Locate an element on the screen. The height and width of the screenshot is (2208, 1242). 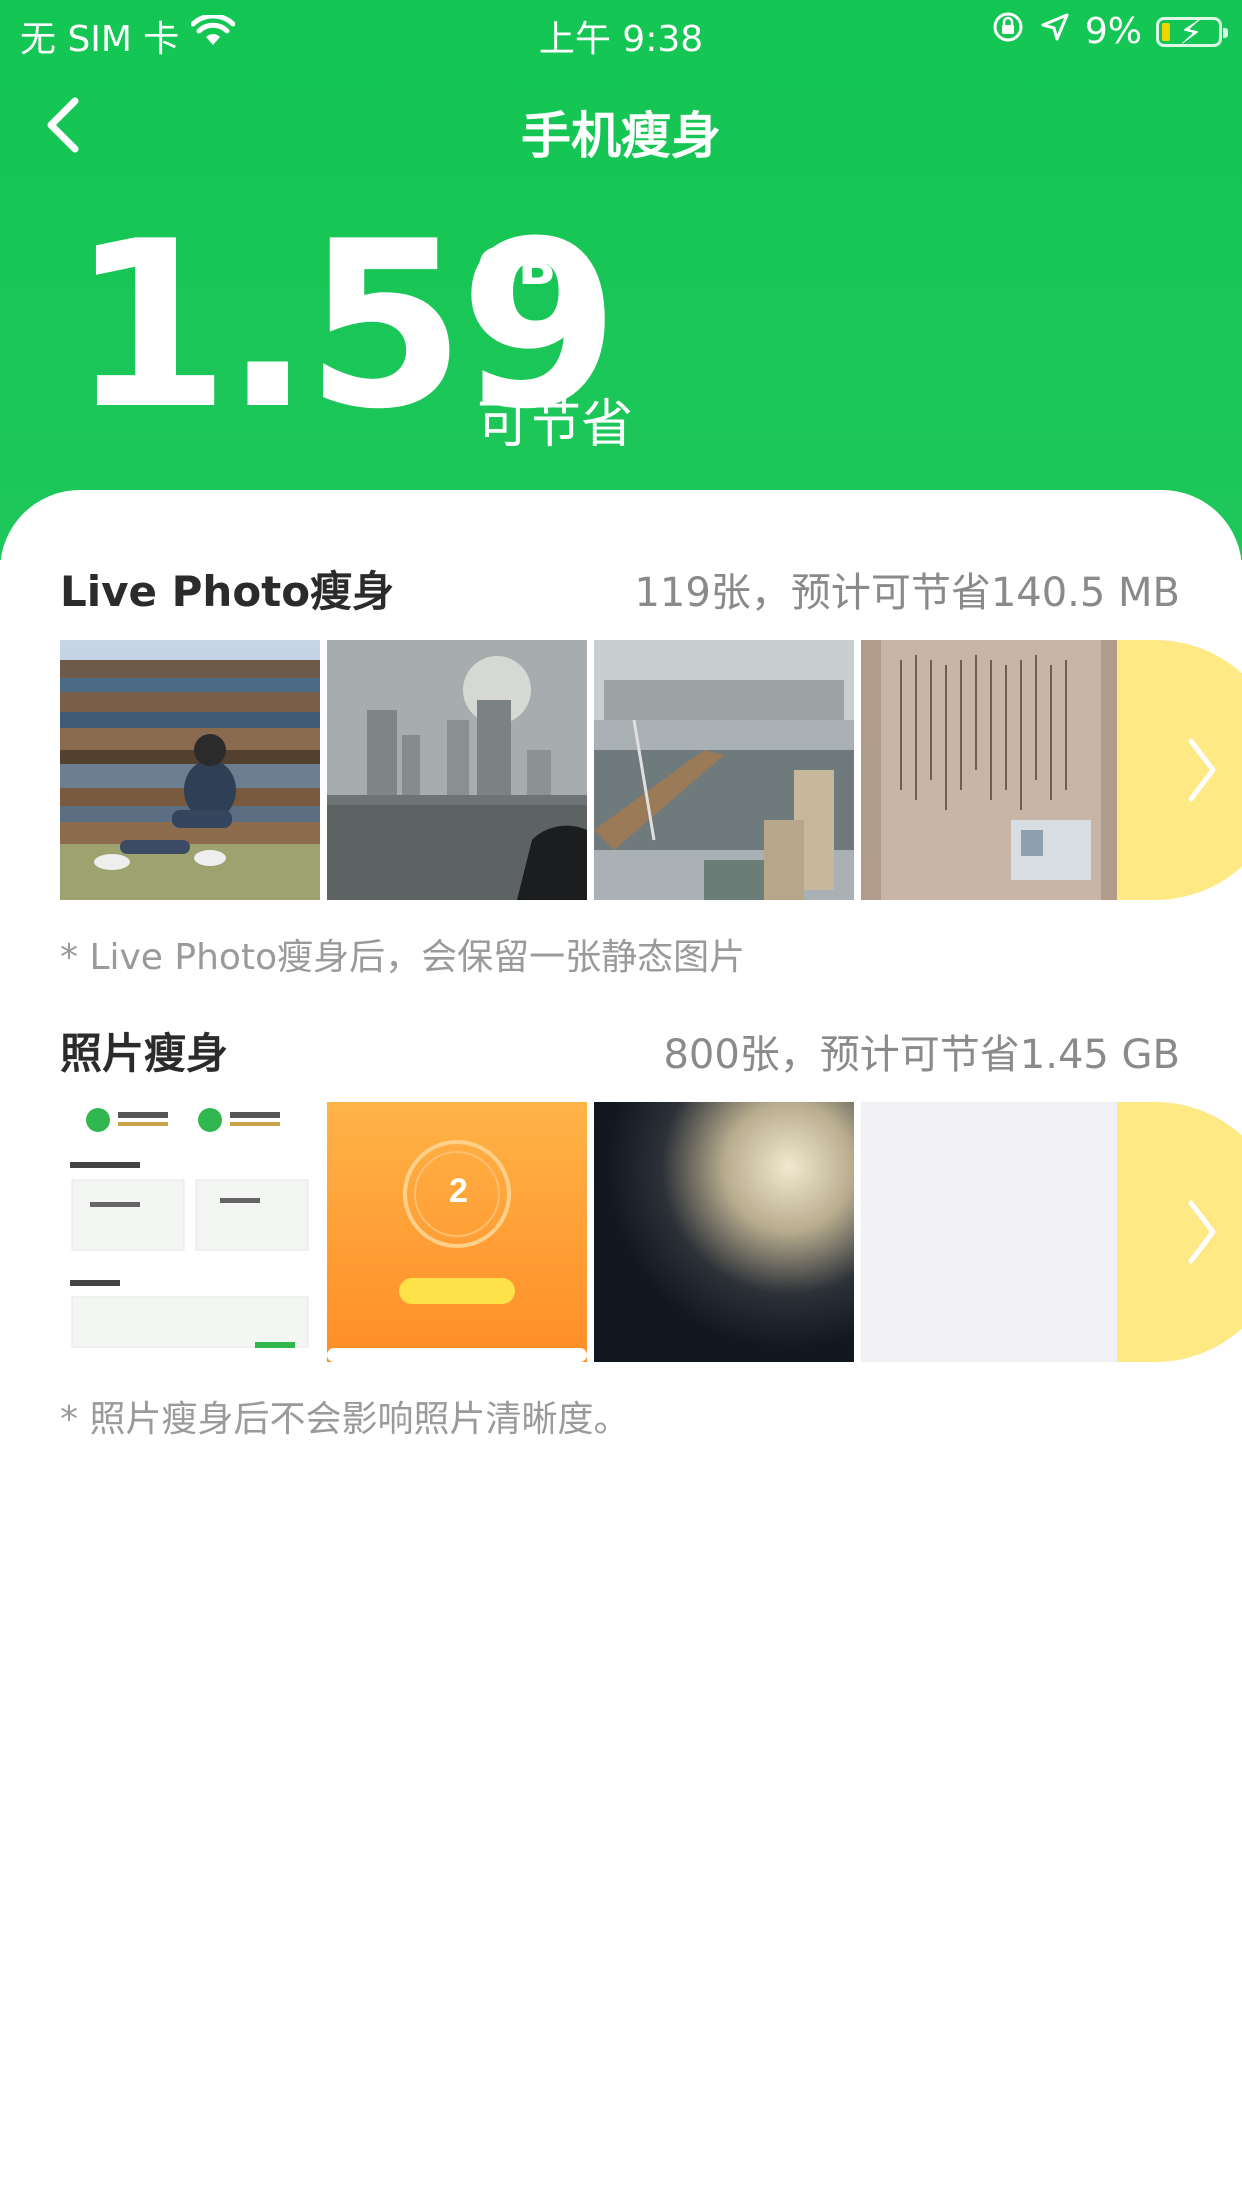
thumbnail-image: 2 is located at coordinates (457, 1232).